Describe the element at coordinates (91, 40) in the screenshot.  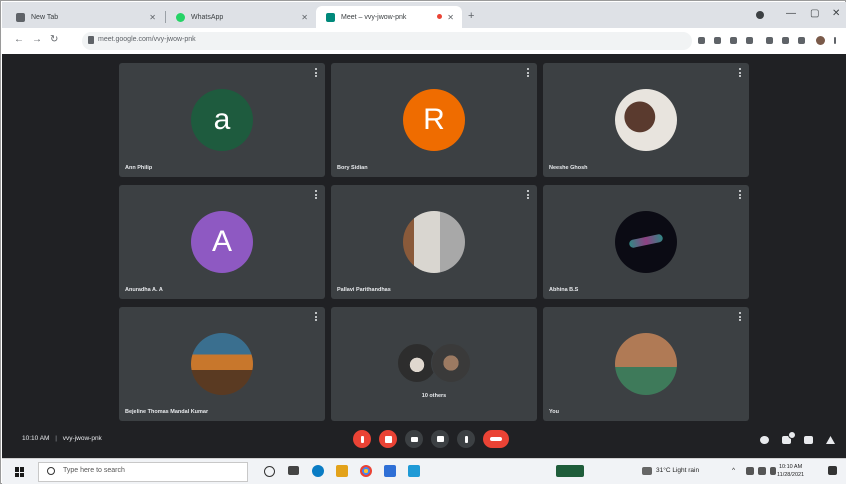
I see `lock-icon` at that location.